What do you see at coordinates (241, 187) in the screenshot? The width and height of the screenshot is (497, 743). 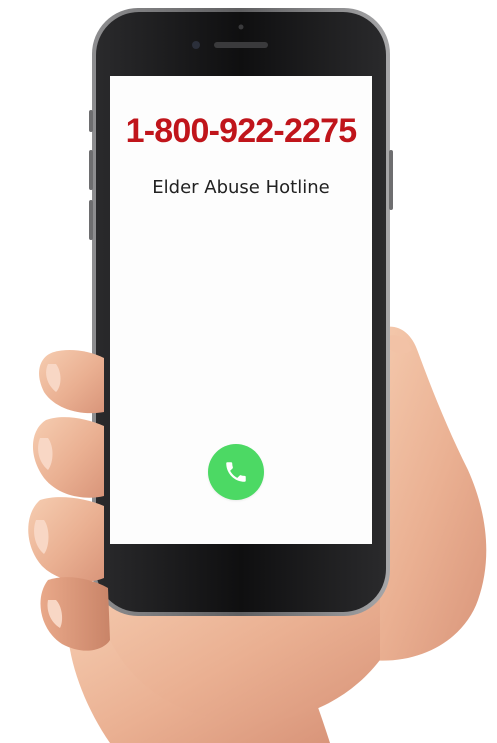 I see `hotline-caption: Elder Abuse Hotline` at bounding box center [241, 187].